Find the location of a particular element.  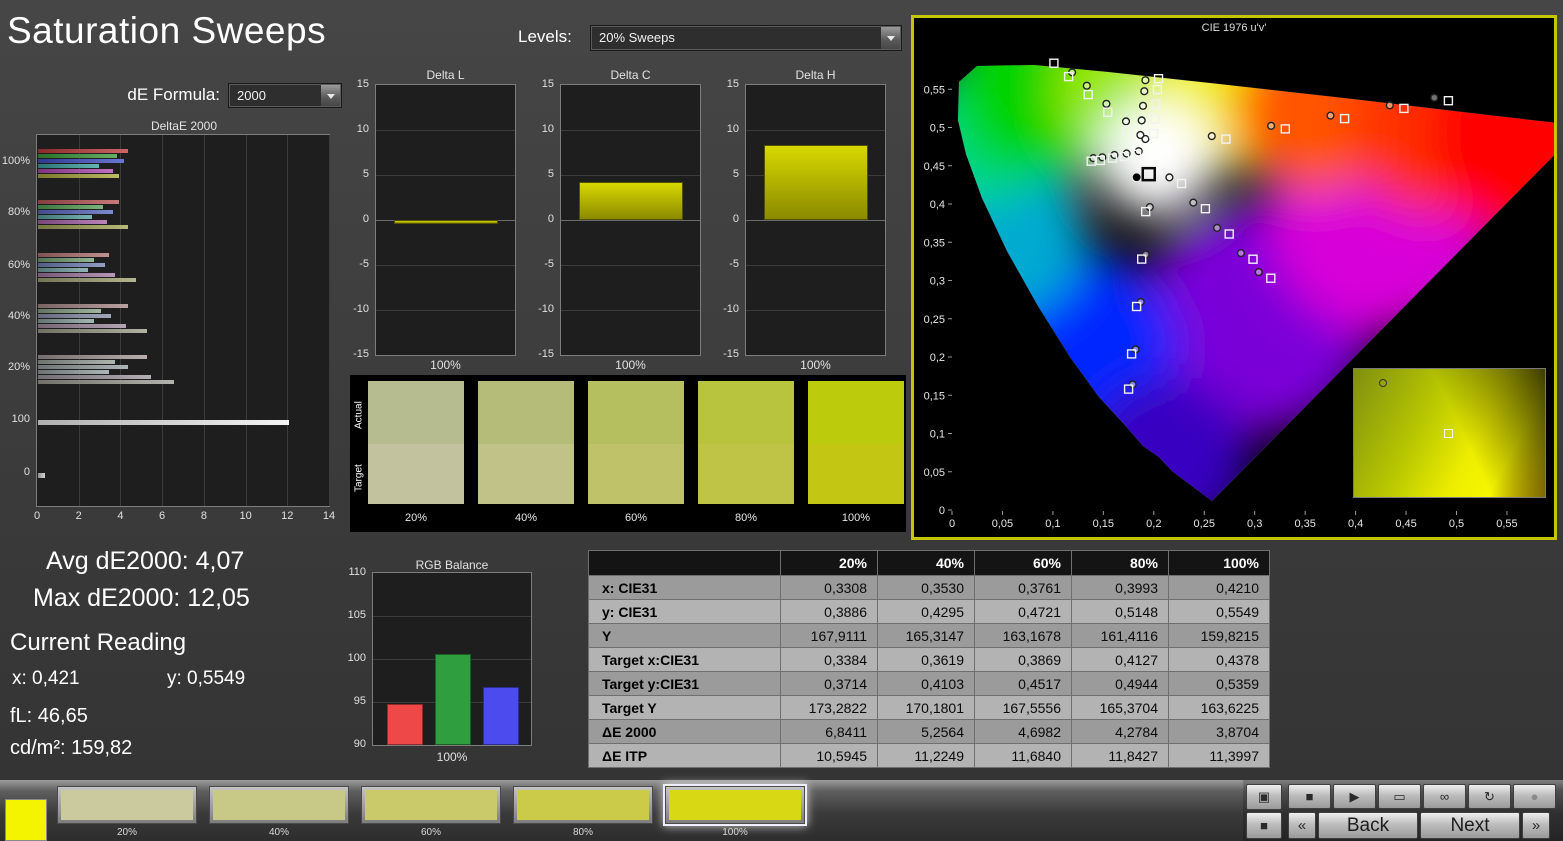

delta-c-title: Delta C is located at coordinates (630, 75).